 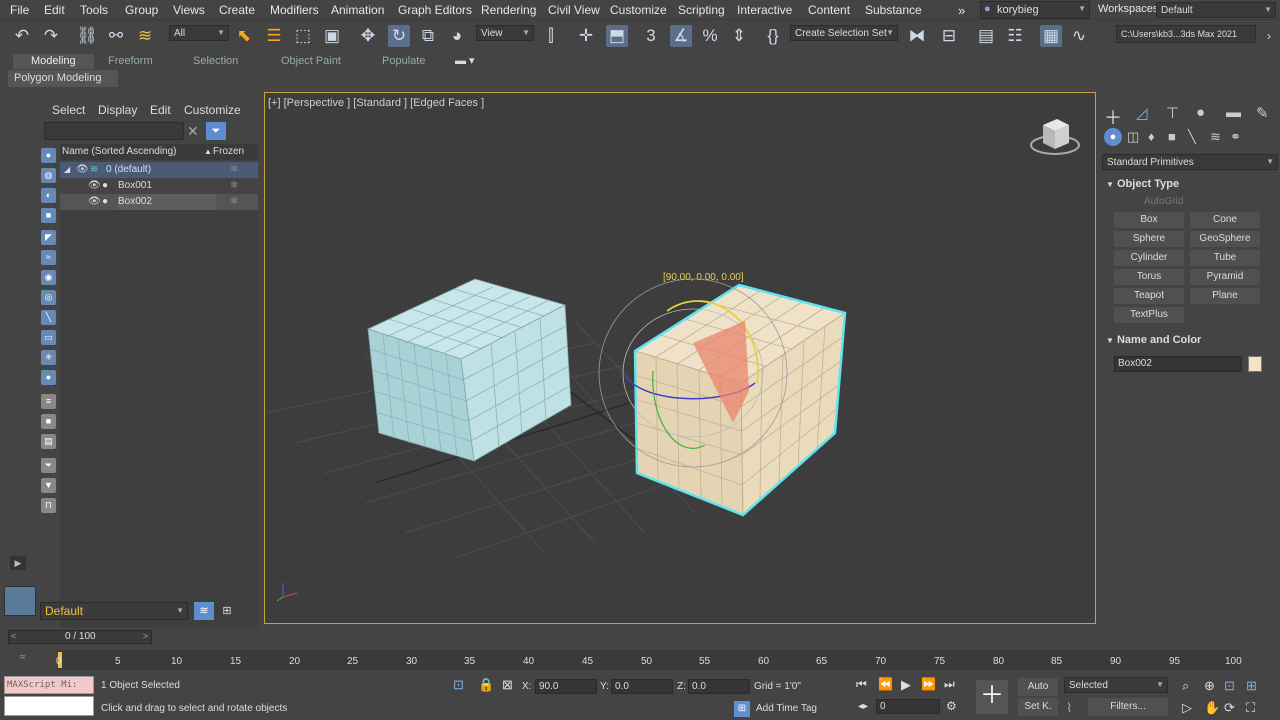 I want to click on menu-file: File, so click(x=19, y=10).